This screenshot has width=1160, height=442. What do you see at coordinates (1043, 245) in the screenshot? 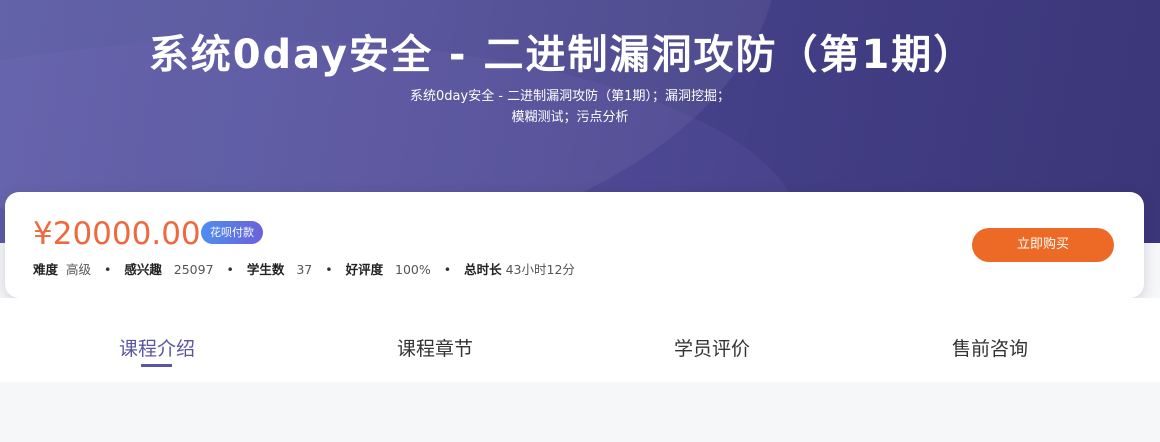
I see `buy-now-button: 立即购买` at bounding box center [1043, 245].